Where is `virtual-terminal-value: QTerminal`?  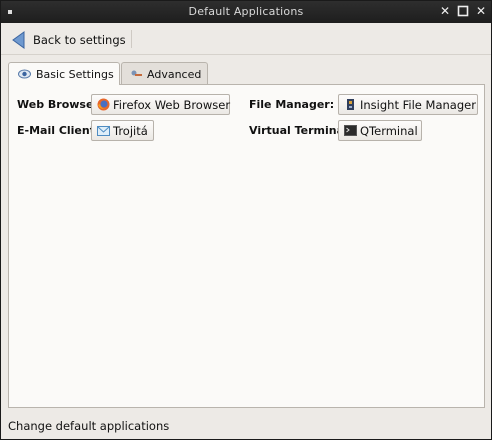 virtual-terminal-value: QTerminal is located at coordinates (389, 131).